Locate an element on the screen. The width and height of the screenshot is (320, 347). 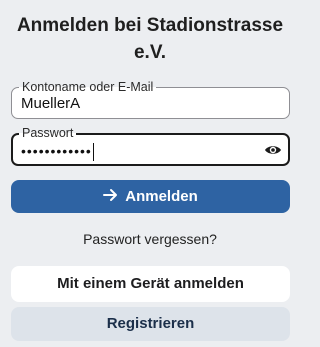
register-button: Registrieren is located at coordinates (150, 324).